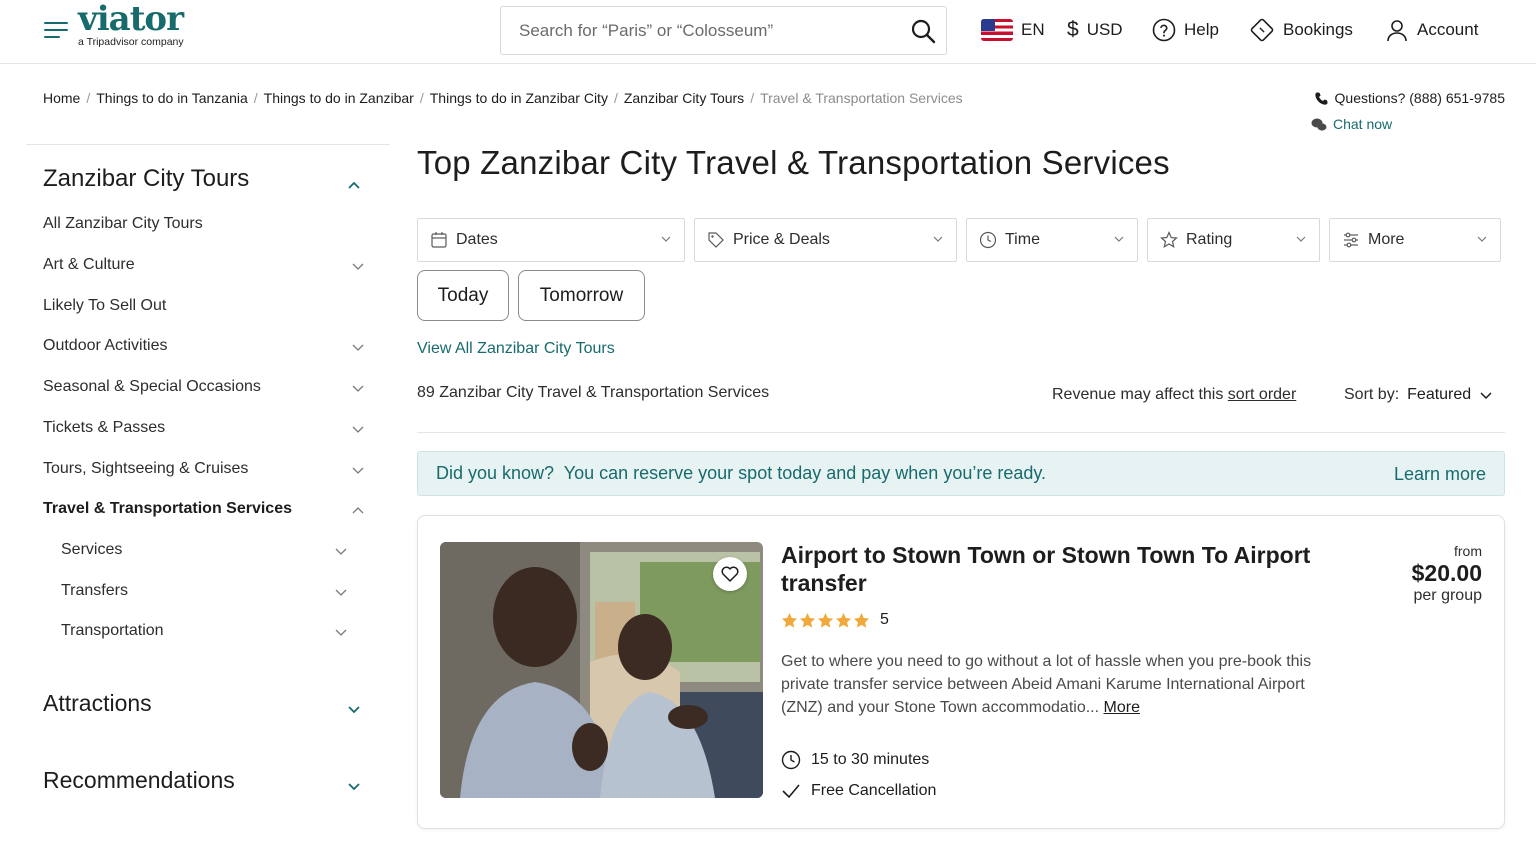 This screenshot has width=1536, height=841. Describe the element at coordinates (1052, 240) in the screenshot. I see `filter-time: Time` at that location.